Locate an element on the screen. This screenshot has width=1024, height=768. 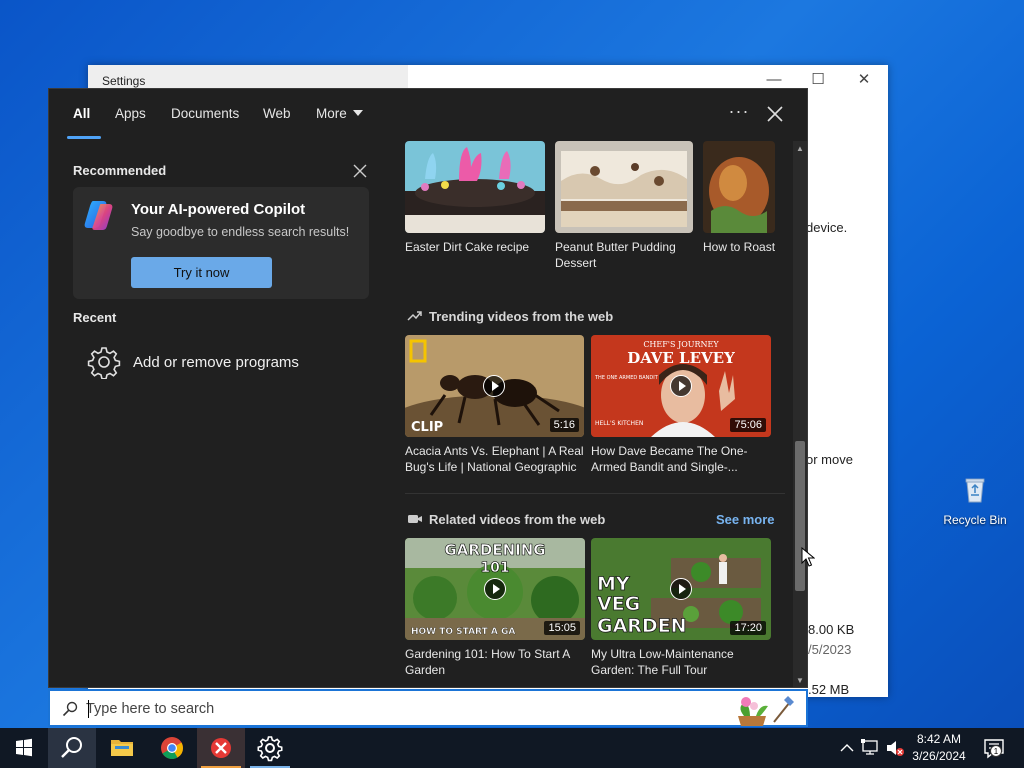
scrollbar-thumb is located at coordinates (800, 516).